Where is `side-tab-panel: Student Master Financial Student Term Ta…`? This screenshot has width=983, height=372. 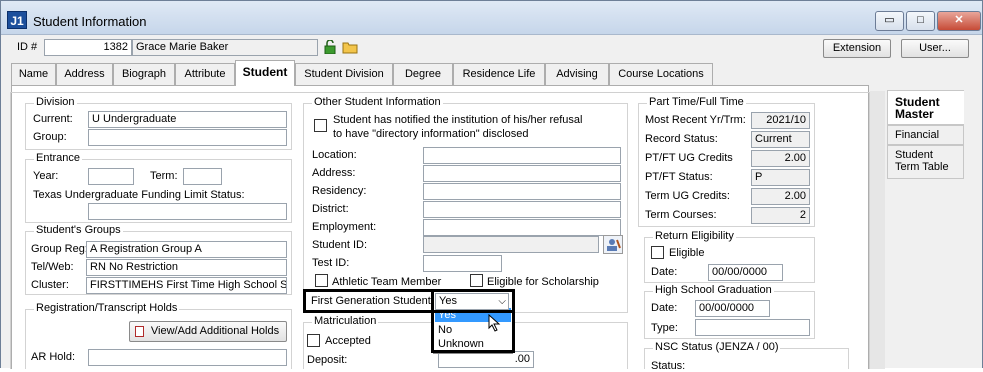
side-tab-panel: Student Master Financial Student Term Ta… is located at coordinates (926, 229).